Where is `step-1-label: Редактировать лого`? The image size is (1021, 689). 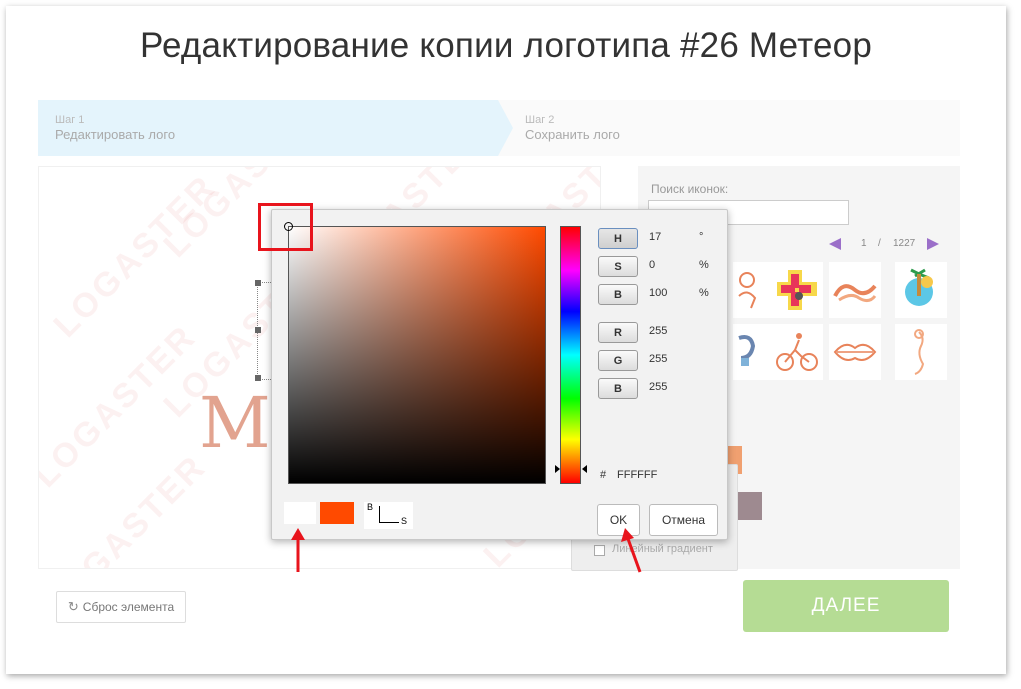
step-1-label: Редактировать лого is located at coordinates (115, 134).